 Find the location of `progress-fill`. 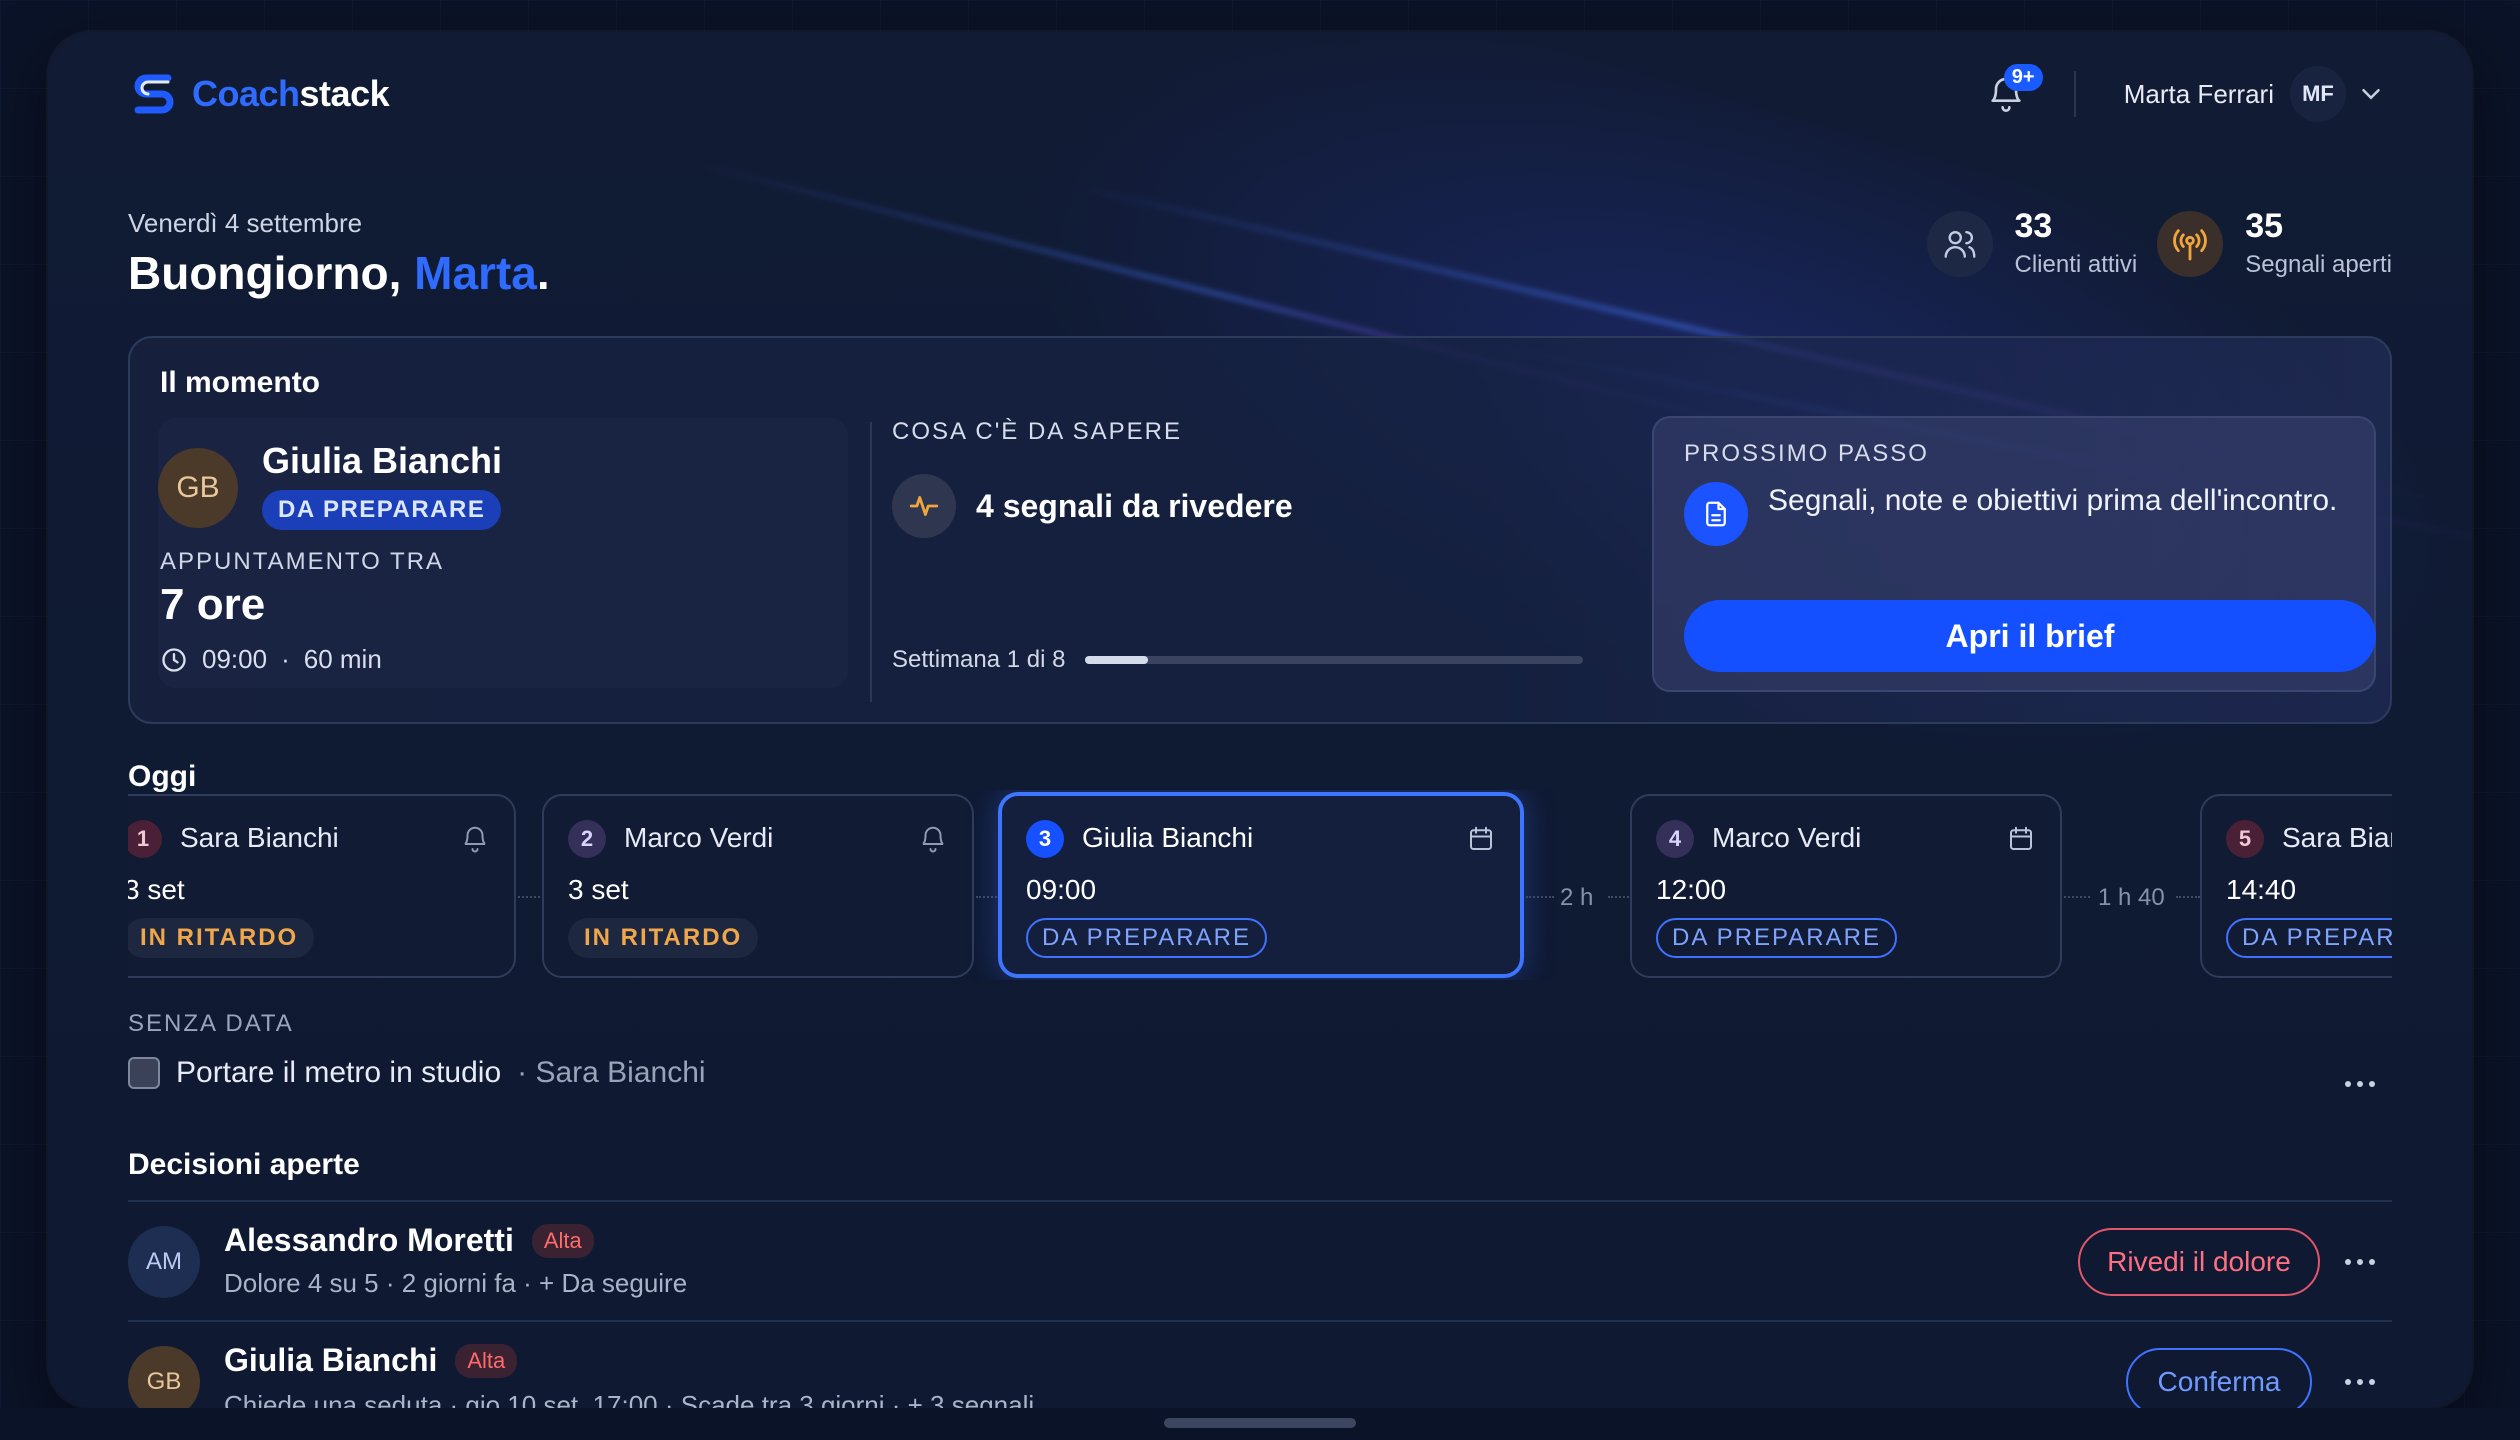

progress-fill is located at coordinates (1116, 660).